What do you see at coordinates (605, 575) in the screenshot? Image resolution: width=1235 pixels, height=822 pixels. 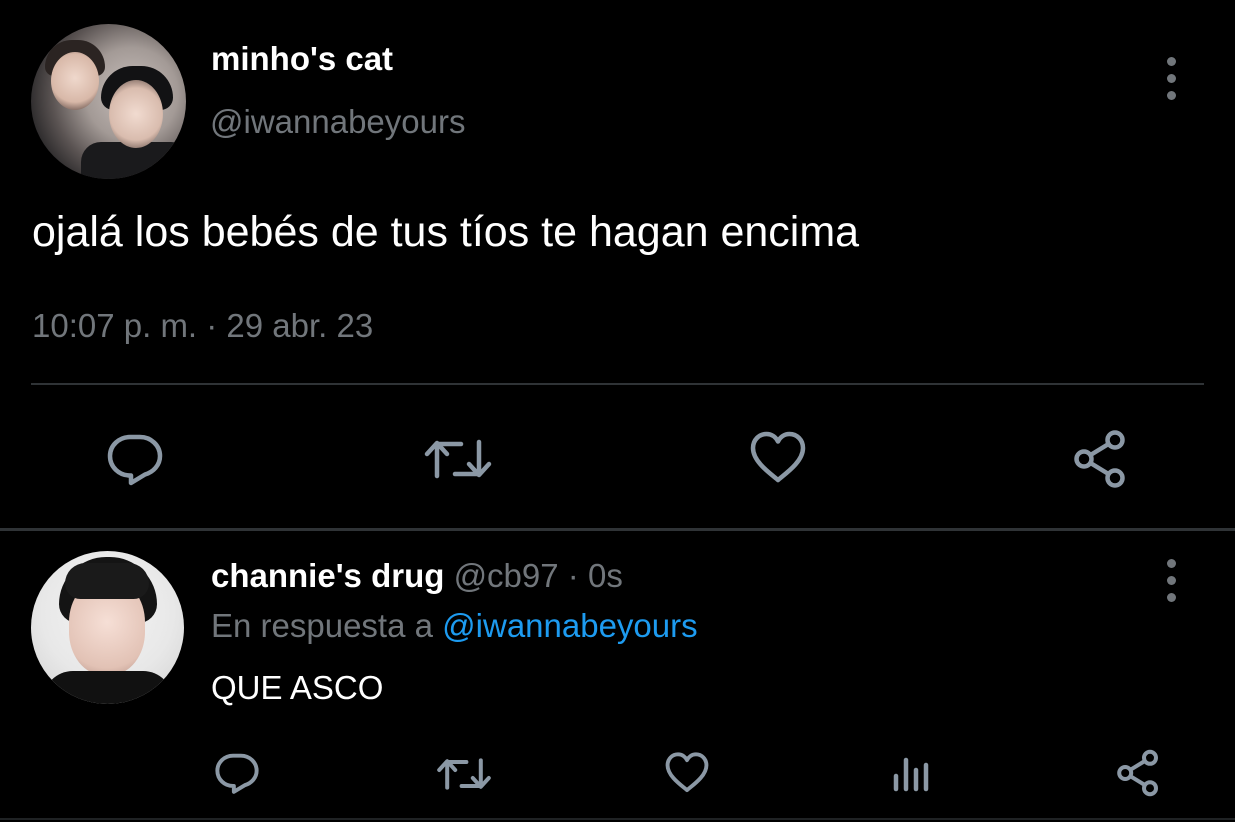 I see `reply-age: 0s` at bounding box center [605, 575].